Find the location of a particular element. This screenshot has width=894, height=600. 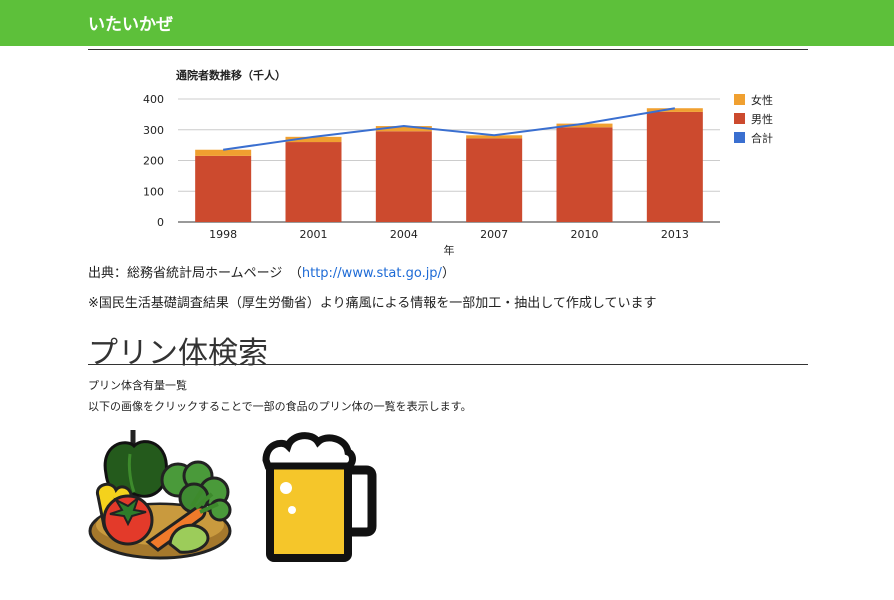

vegetables-image-button is located at coordinates (161, 494).